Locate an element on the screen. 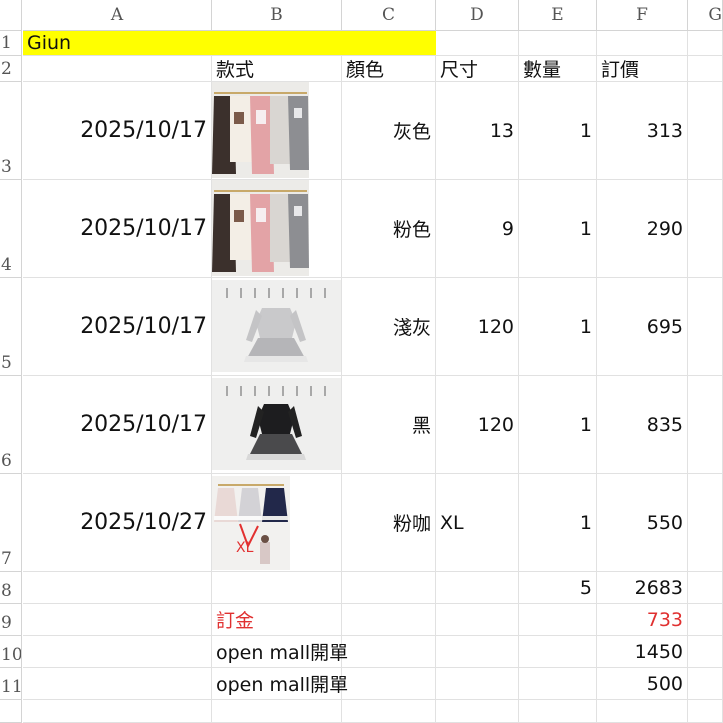 The image size is (723, 723). row-header-3: 3 is located at coordinates (11, 131).